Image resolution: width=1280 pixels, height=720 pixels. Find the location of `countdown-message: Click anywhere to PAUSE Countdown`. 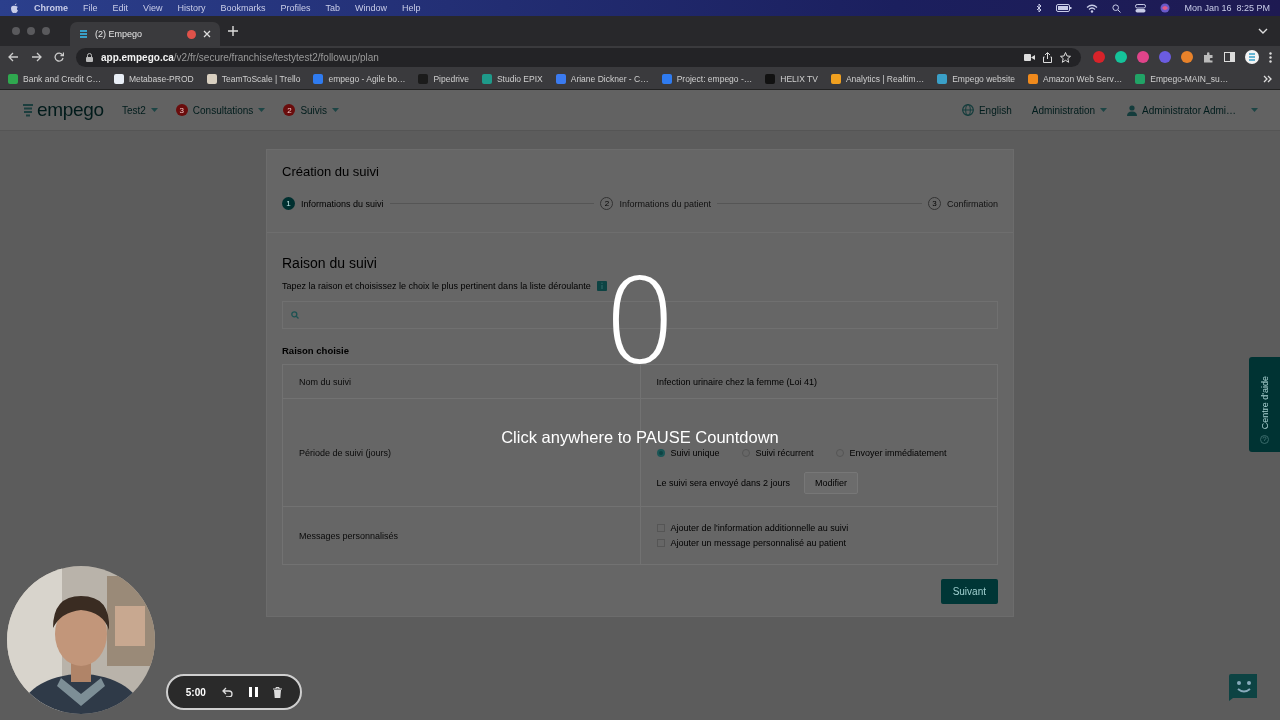

countdown-message: Click anywhere to PAUSE Countdown is located at coordinates (640, 437).